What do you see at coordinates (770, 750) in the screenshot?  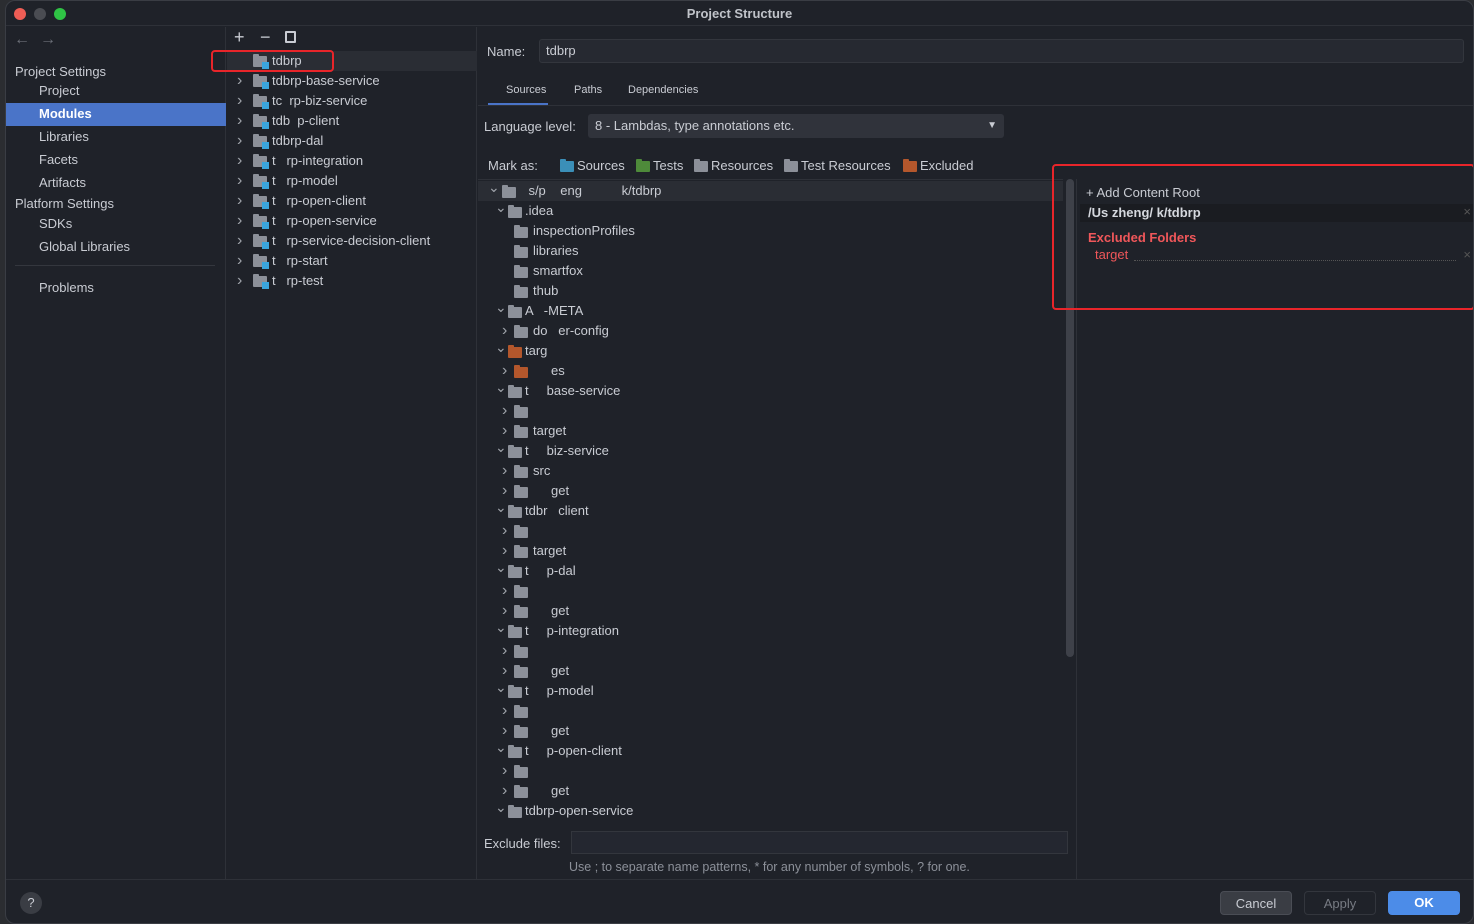 I see `tree-node: ⌄ t p-open-client` at bounding box center [770, 750].